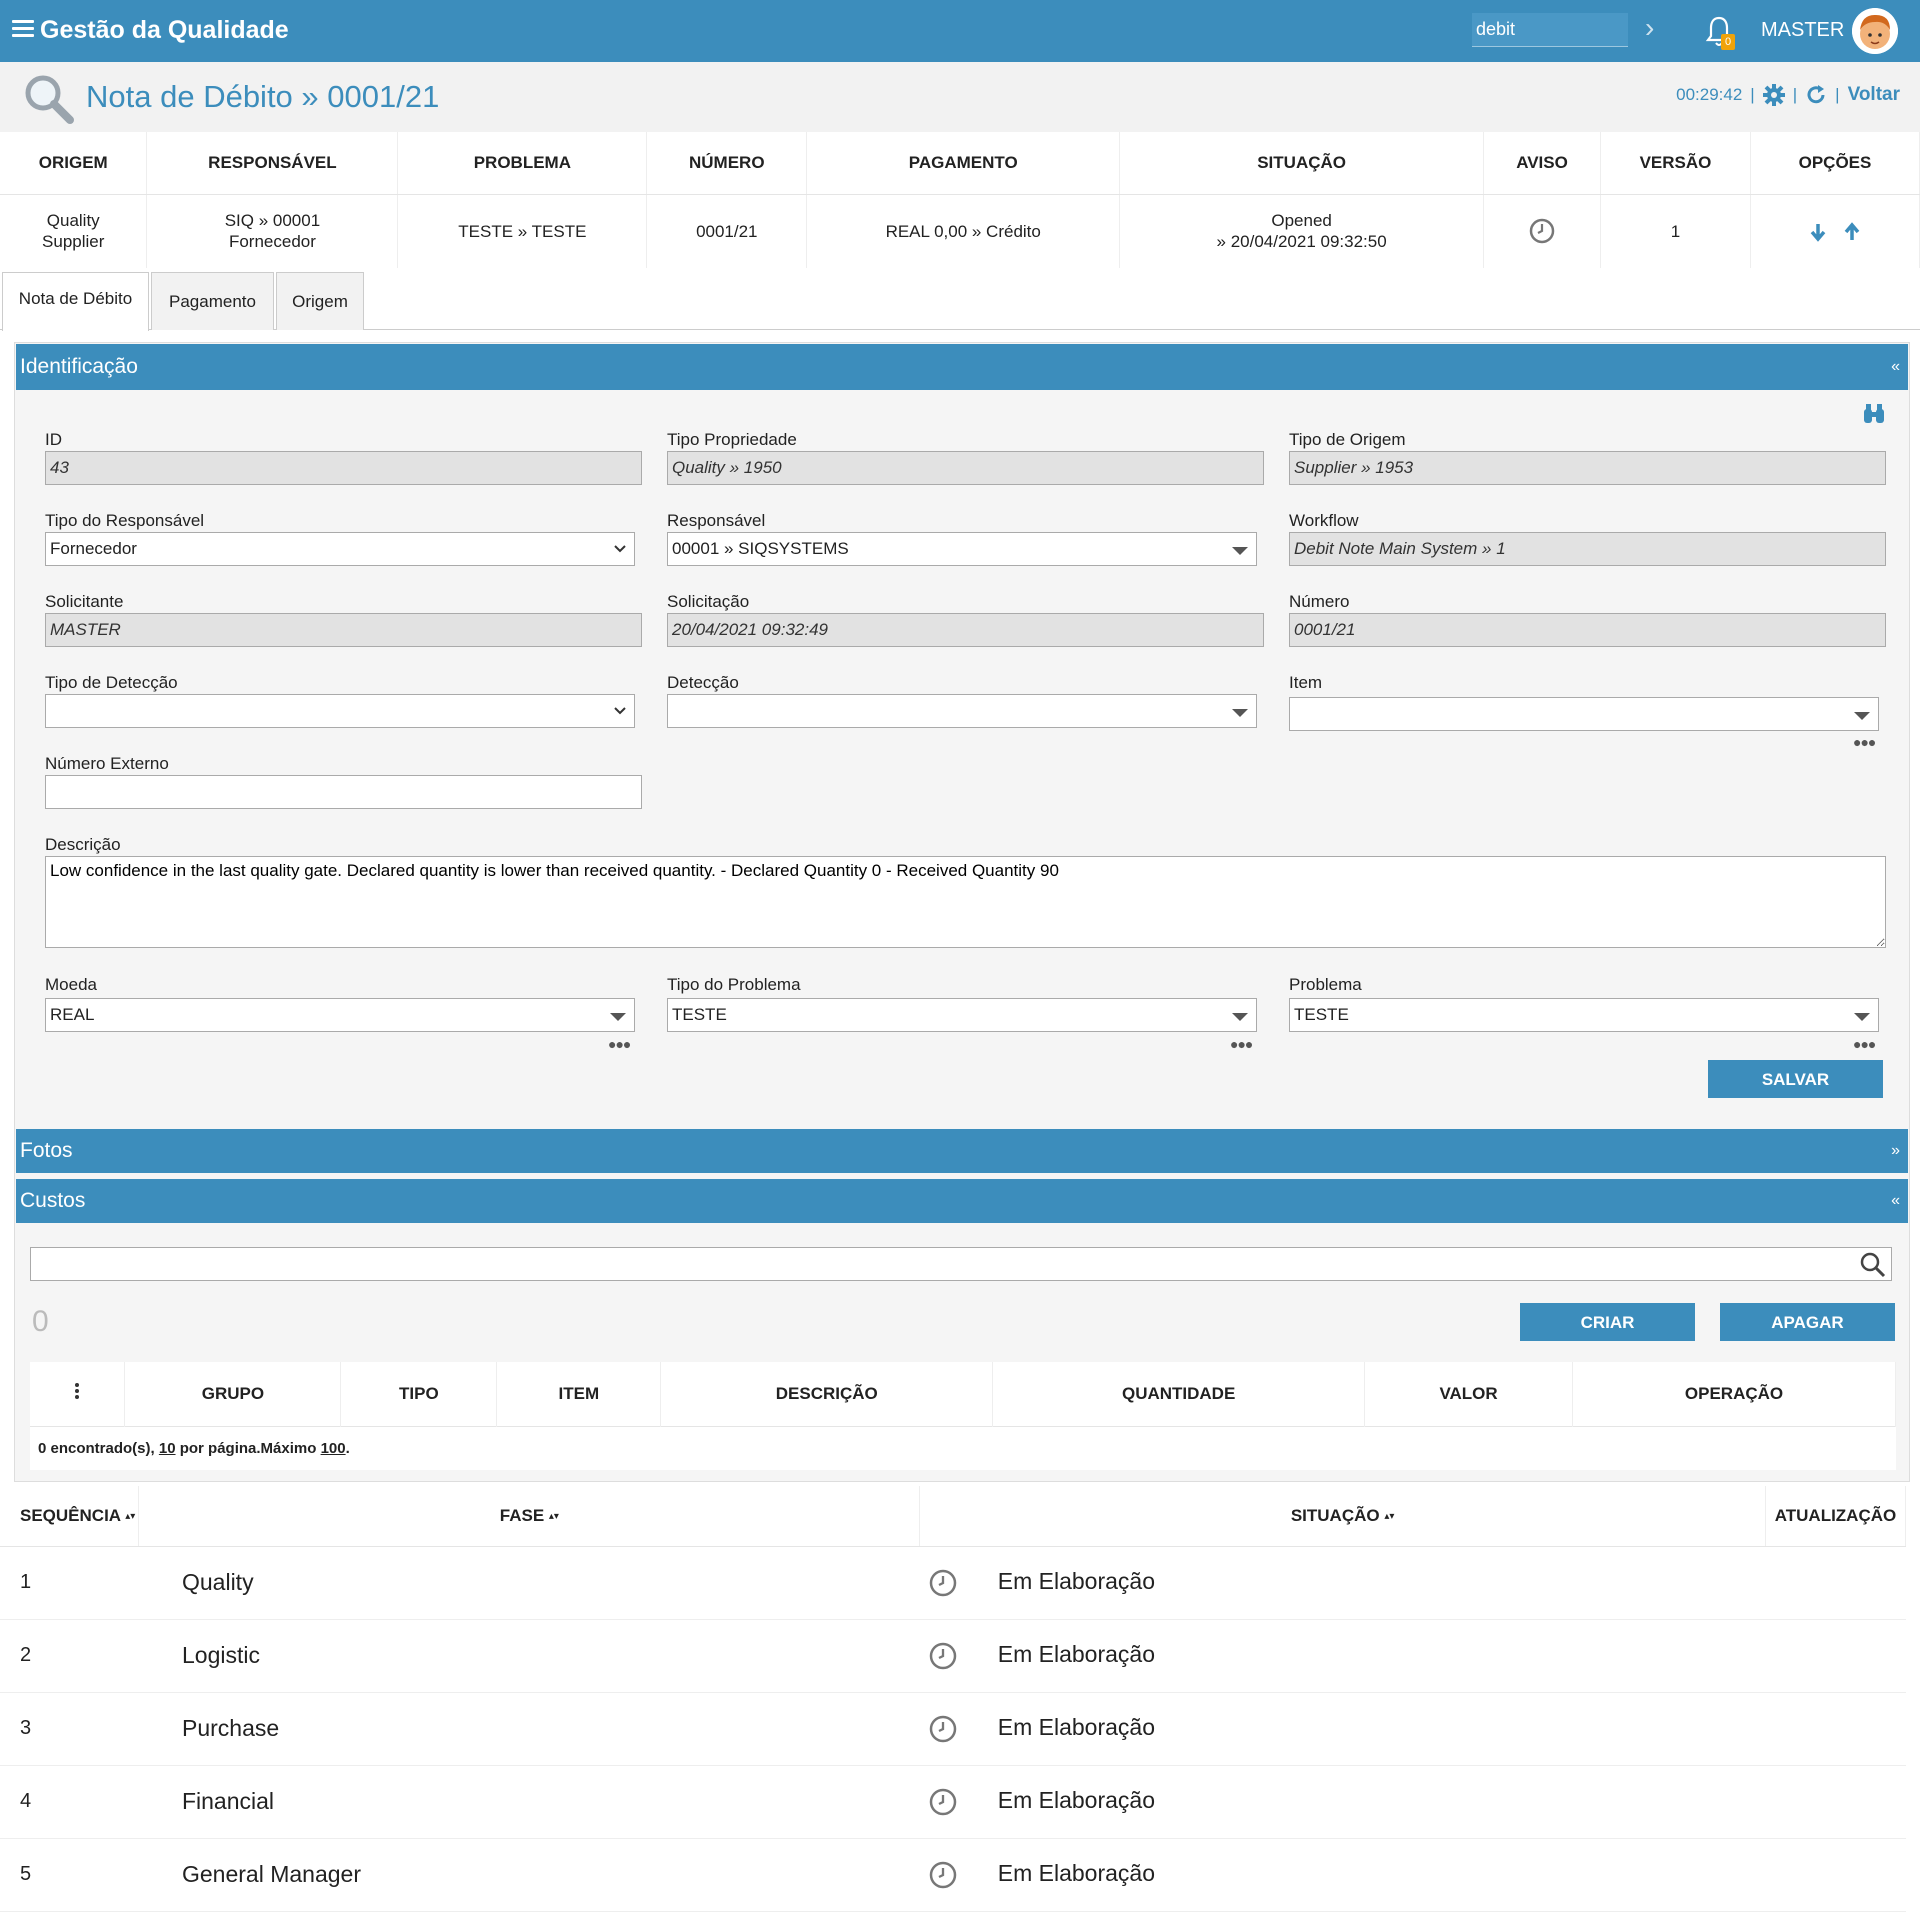 This screenshot has height=1931, width=1920. I want to click on global-search-input, so click(1550, 30).